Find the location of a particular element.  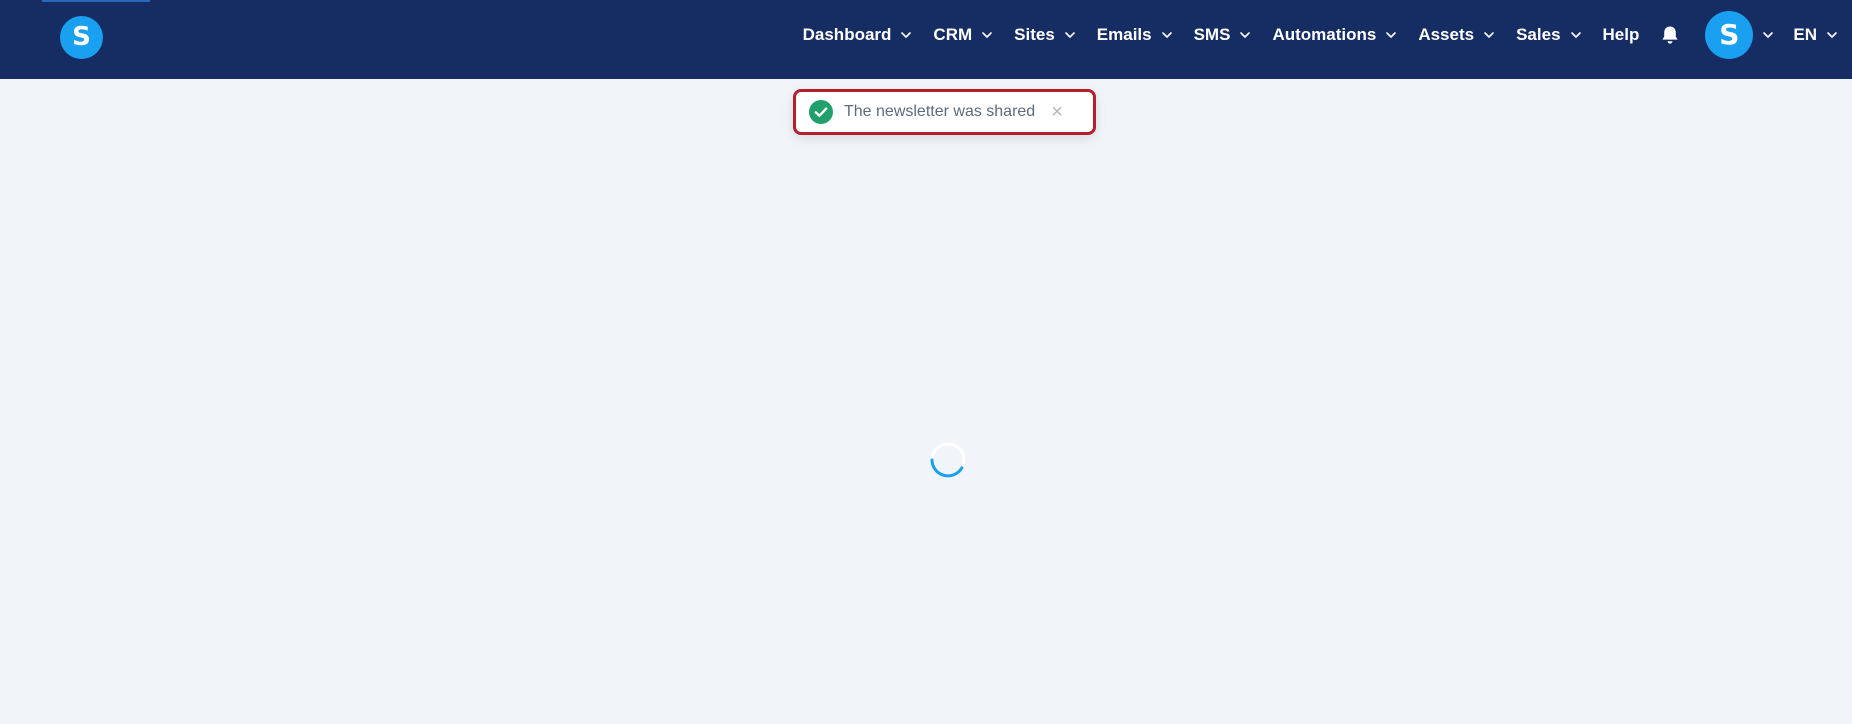

nav-item-label: CRM is located at coordinates (953, 34).